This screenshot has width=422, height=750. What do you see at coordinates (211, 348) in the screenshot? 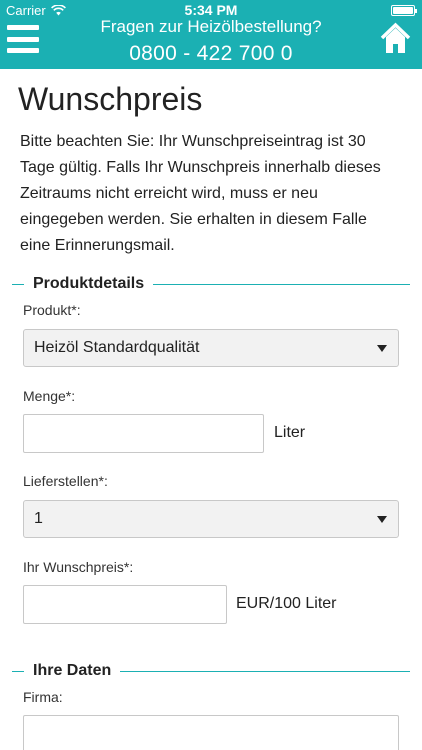
I see `produkt-select: Heizöl Standardqualität` at bounding box center [211, 348].